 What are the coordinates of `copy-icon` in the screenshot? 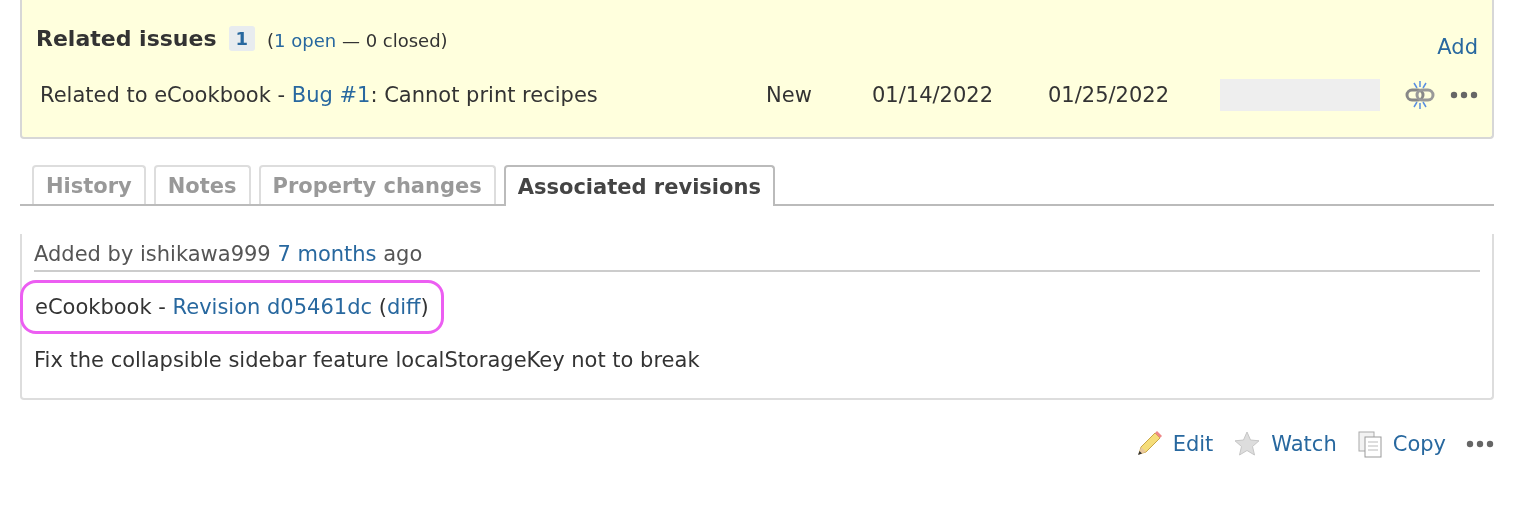 It's located at (1369, 444).